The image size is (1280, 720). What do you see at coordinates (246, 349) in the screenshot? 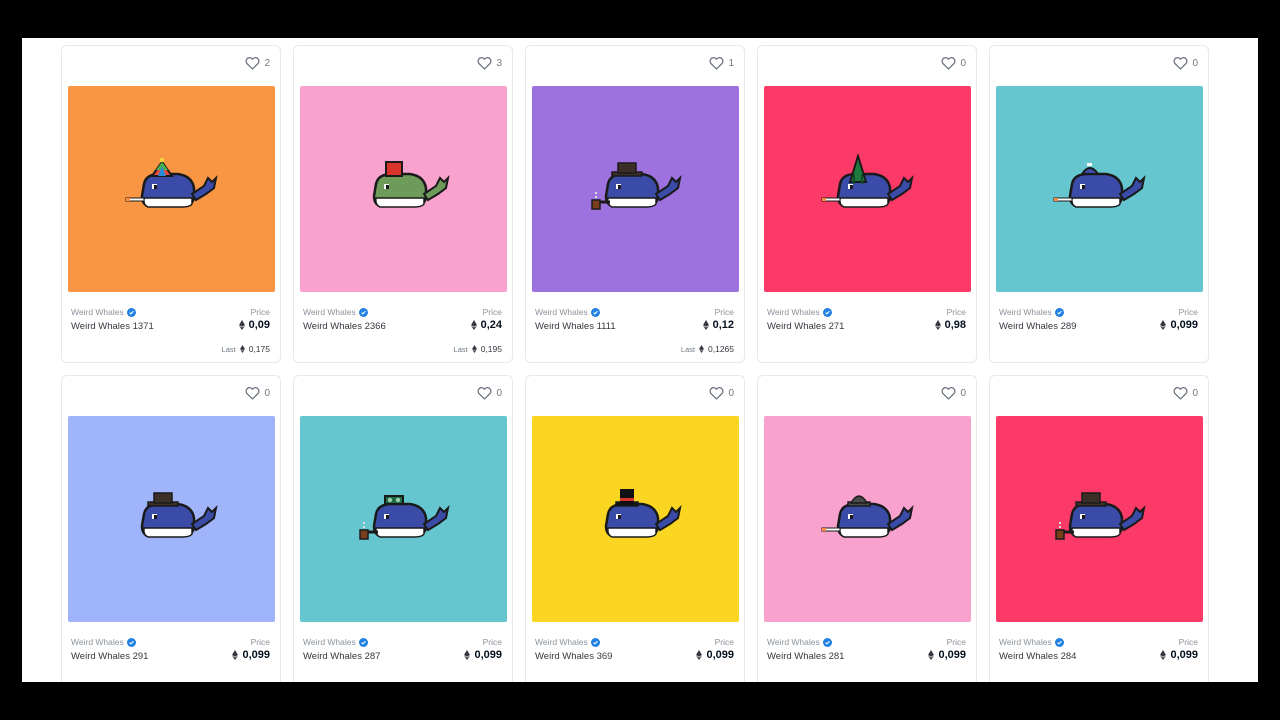
I see `last-sale: Last 0,175` at bounding box center [246, 349].